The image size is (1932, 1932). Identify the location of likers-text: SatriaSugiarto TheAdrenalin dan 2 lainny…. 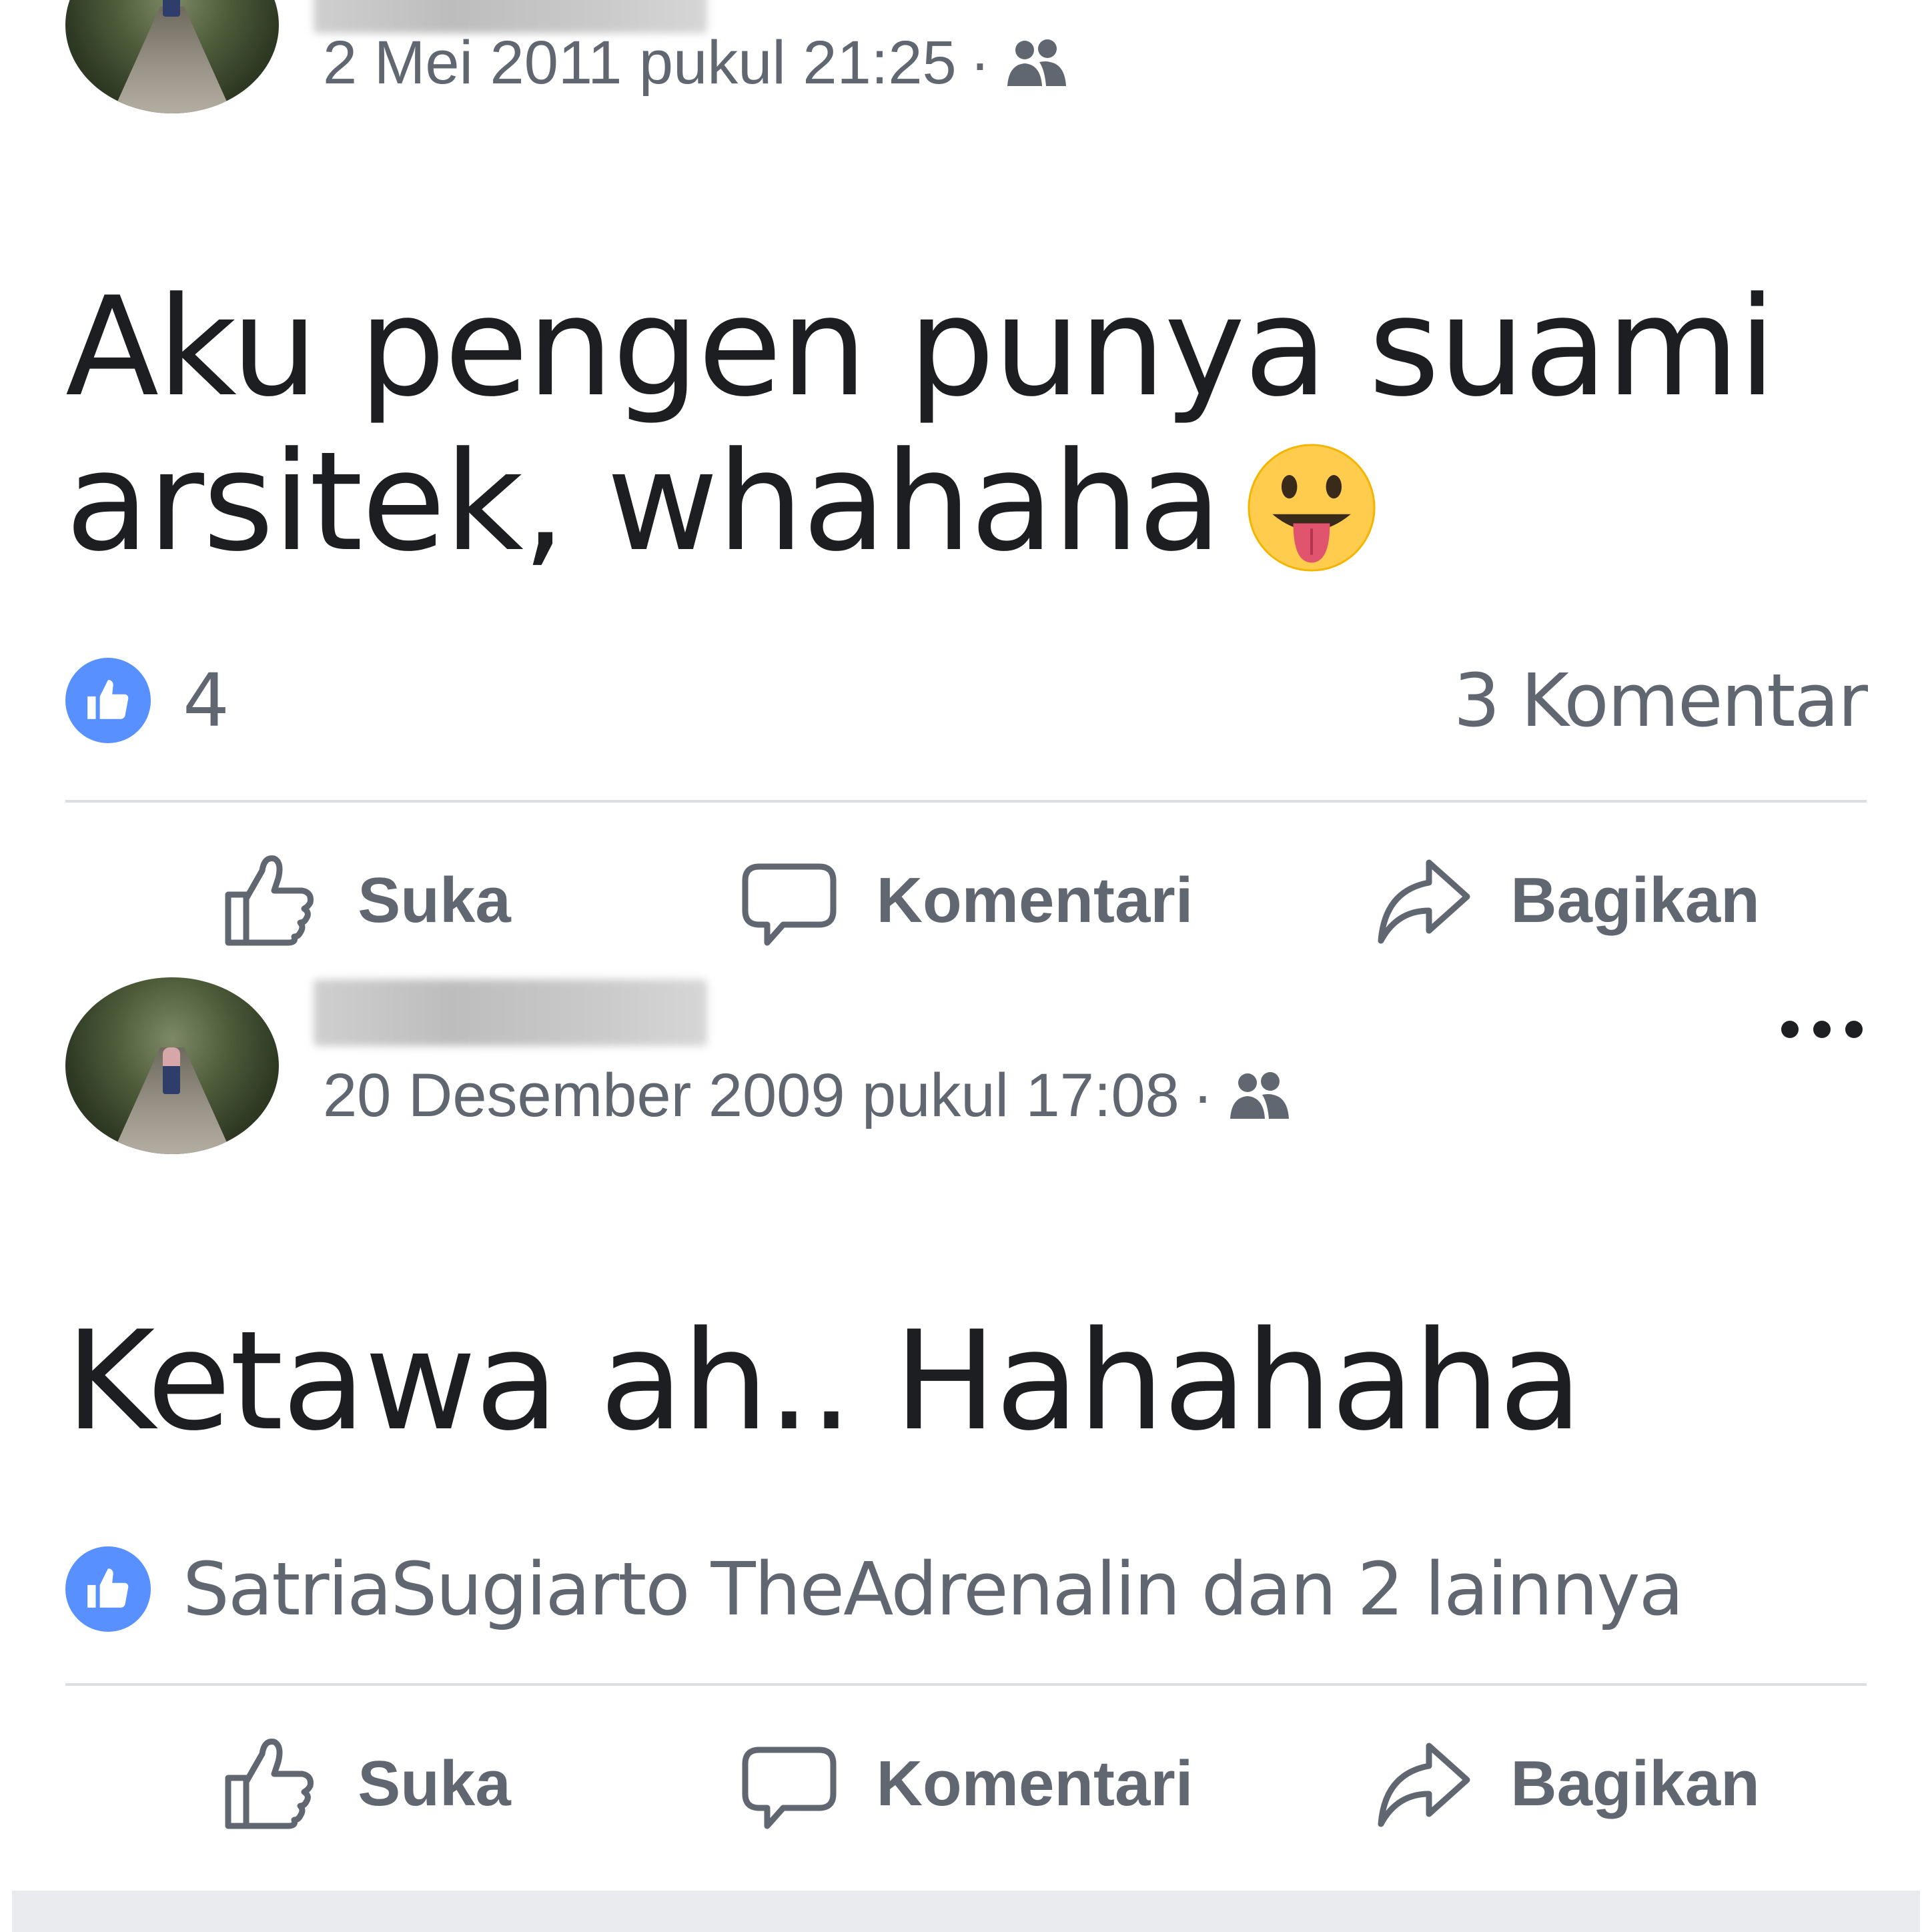
(933, 1589).